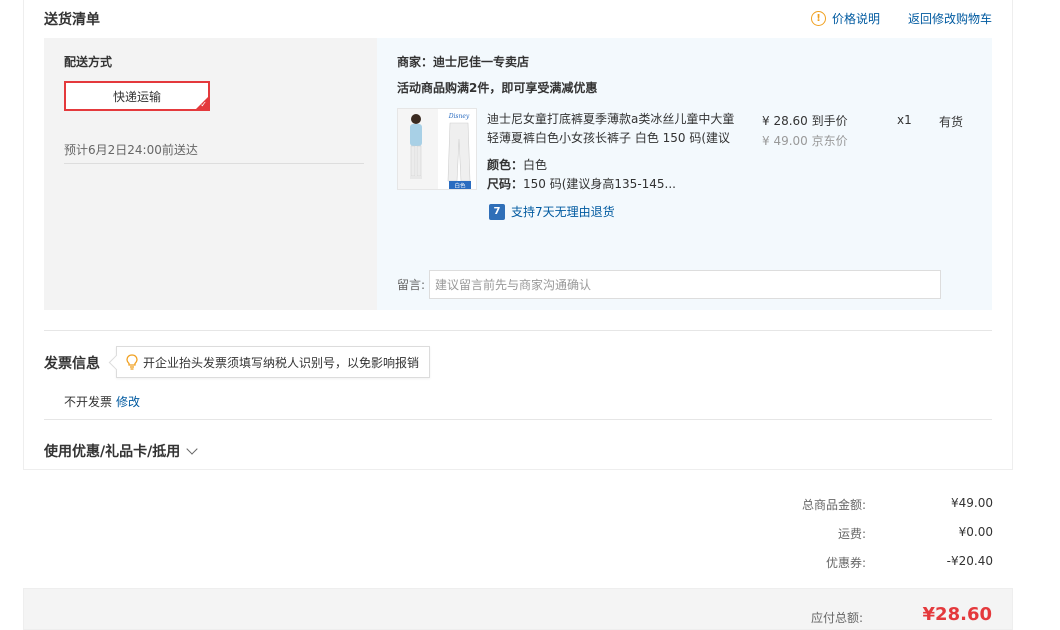 This screenshot has width=1060, height=630. What do you see at coordinates (411, 285) in the screenshot?
I see `note-label: 留言:` at bounding box center [411, 285].